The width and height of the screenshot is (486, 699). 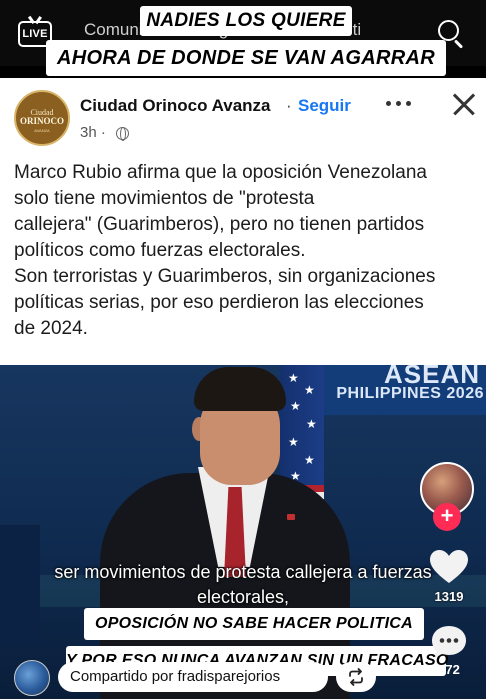 I want to click on page-avatar: Ciudad ORINOCO AVANZA, so click(x=42, y=118).